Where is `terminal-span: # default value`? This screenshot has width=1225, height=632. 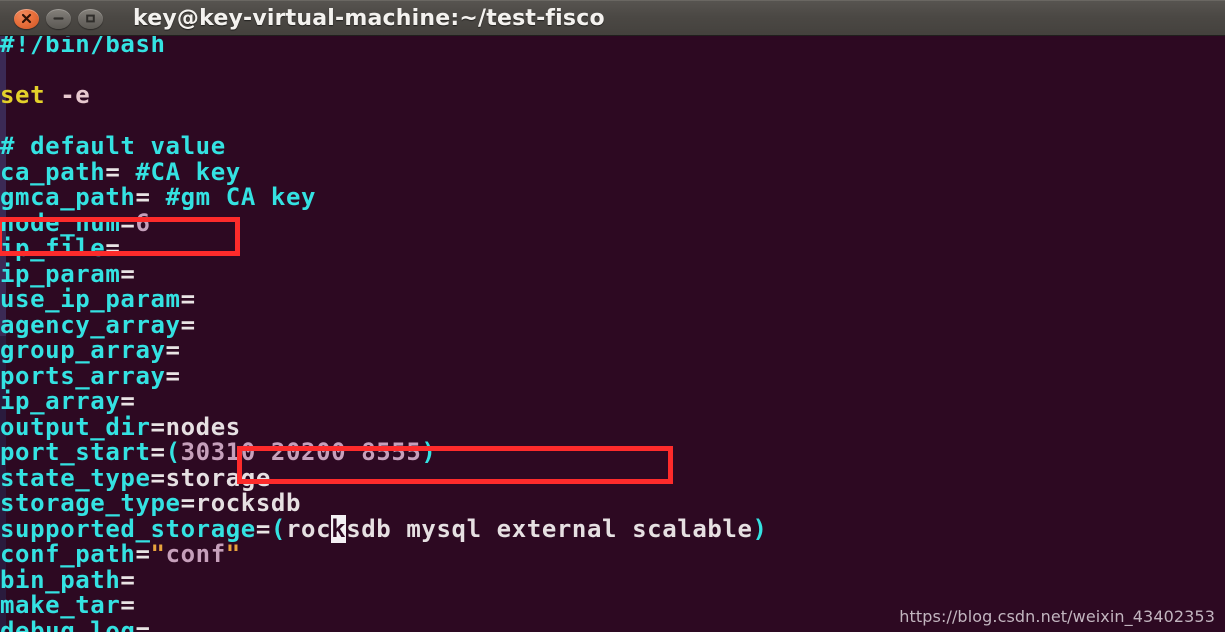 terminal-span: # default value is located at coordinates (113, 146).